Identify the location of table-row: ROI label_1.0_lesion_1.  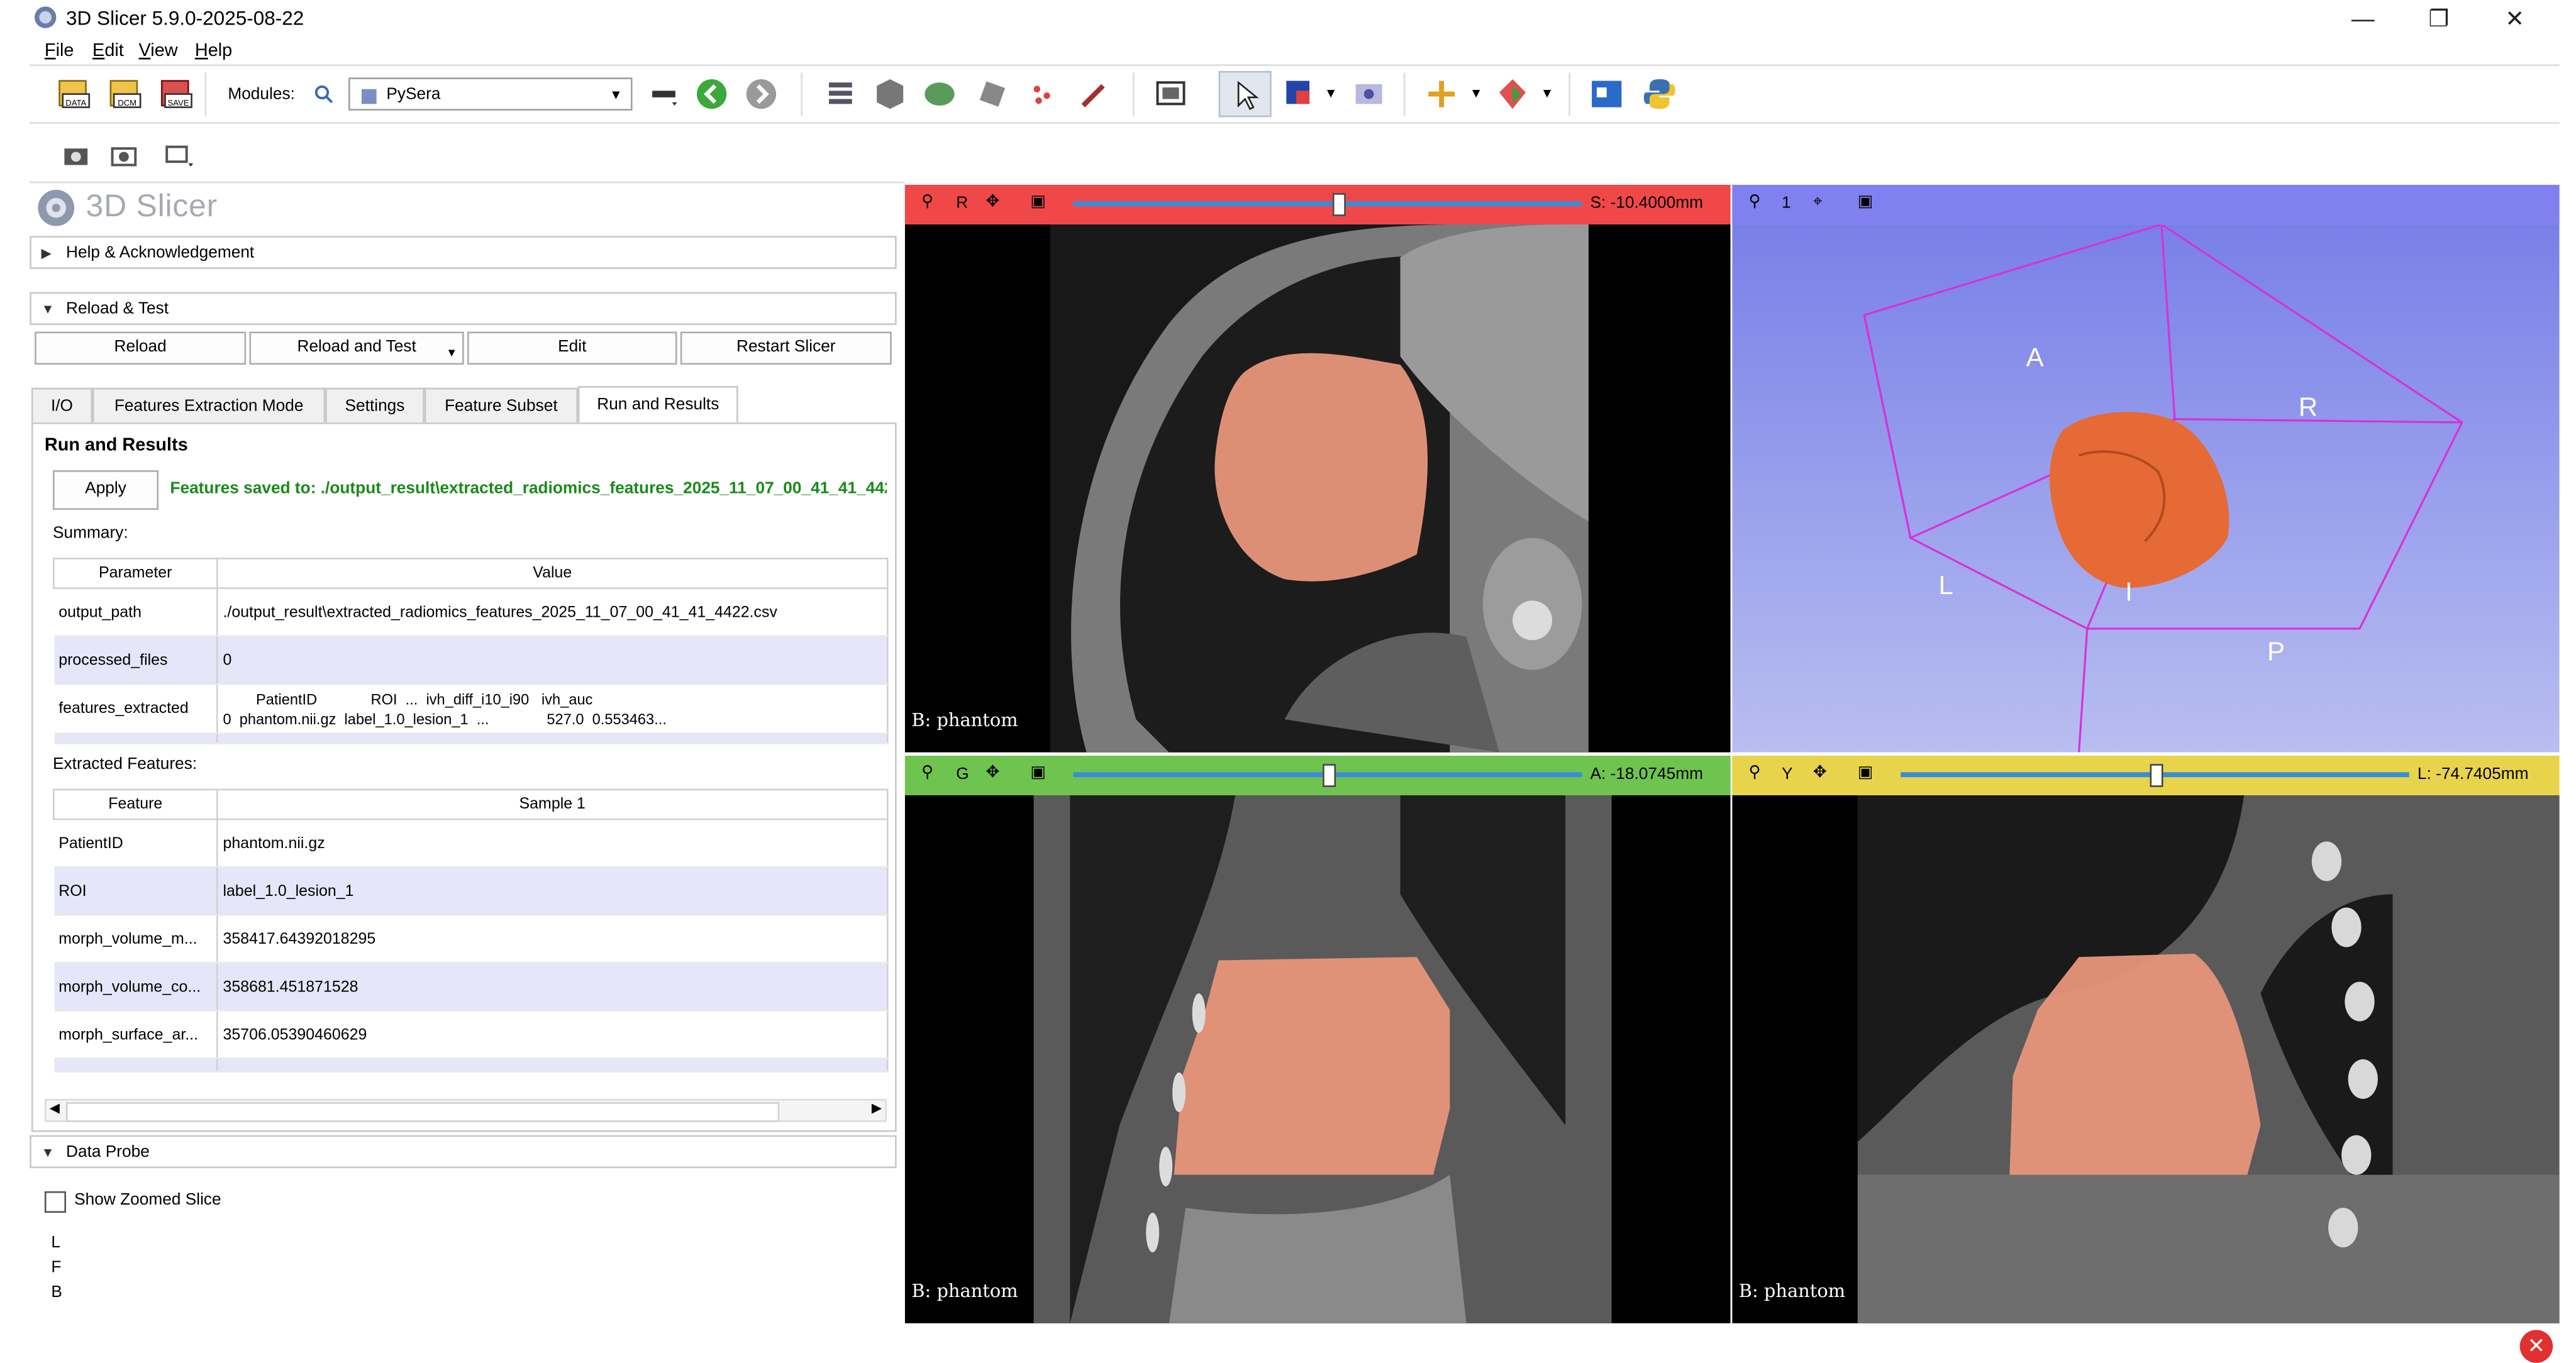
(471, 891).